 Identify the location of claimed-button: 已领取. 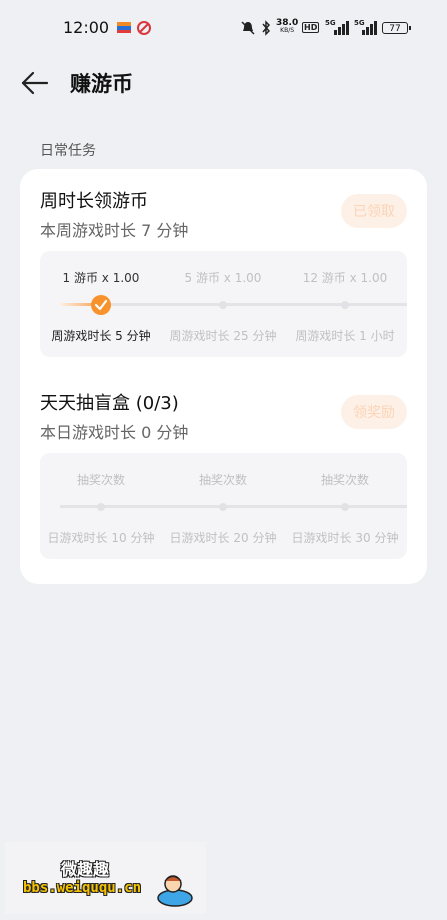
(374, 211).